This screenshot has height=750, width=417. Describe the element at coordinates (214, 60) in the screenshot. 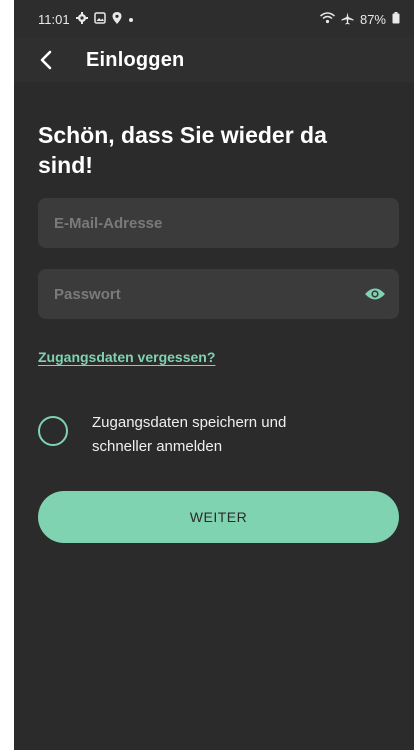

I see `app-bar: Einloggen` at that location.